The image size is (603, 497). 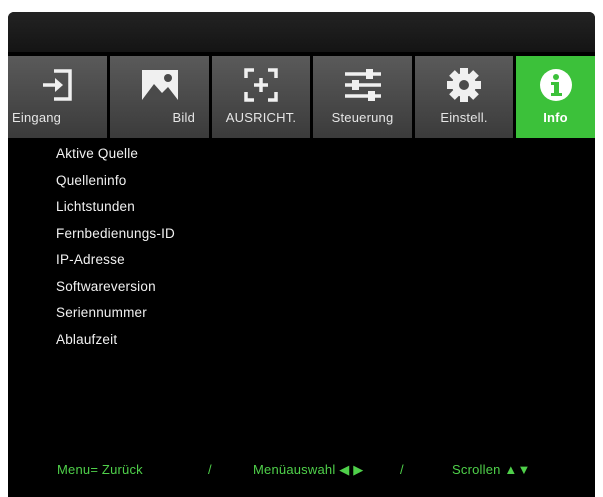 I want to click on tab-bild: Bild, so click(x=159, y=97).